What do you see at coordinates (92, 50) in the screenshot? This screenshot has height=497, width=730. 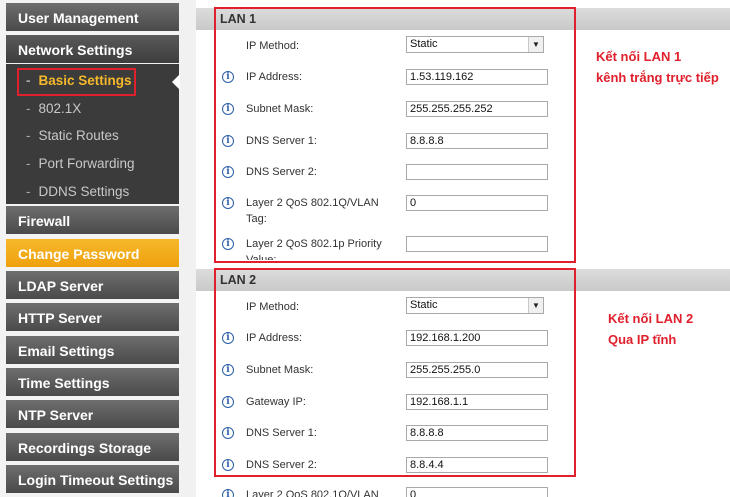 I see `menu-network-settings: Network Settings` at bounding box center [92, 50].